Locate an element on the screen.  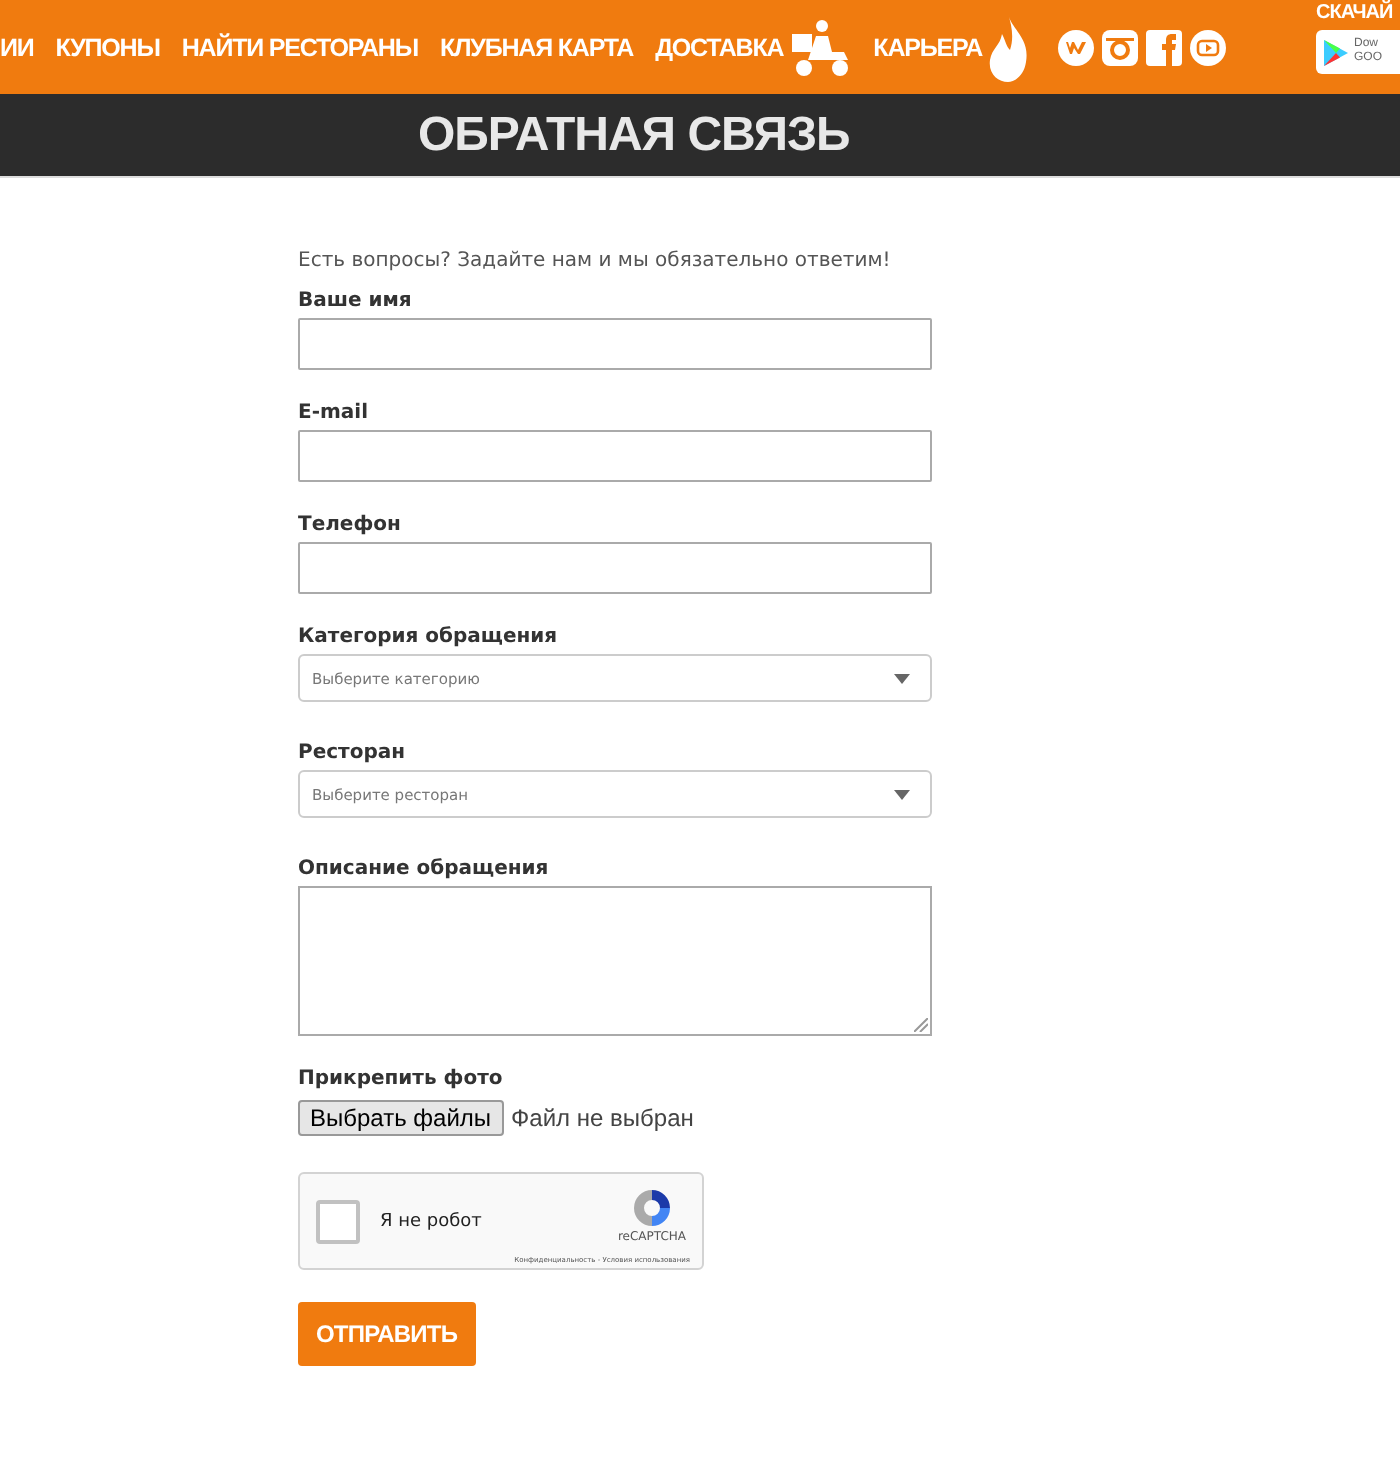
submit-button: ОТПРАВИТЬ is located at coordinates (387, 1334).